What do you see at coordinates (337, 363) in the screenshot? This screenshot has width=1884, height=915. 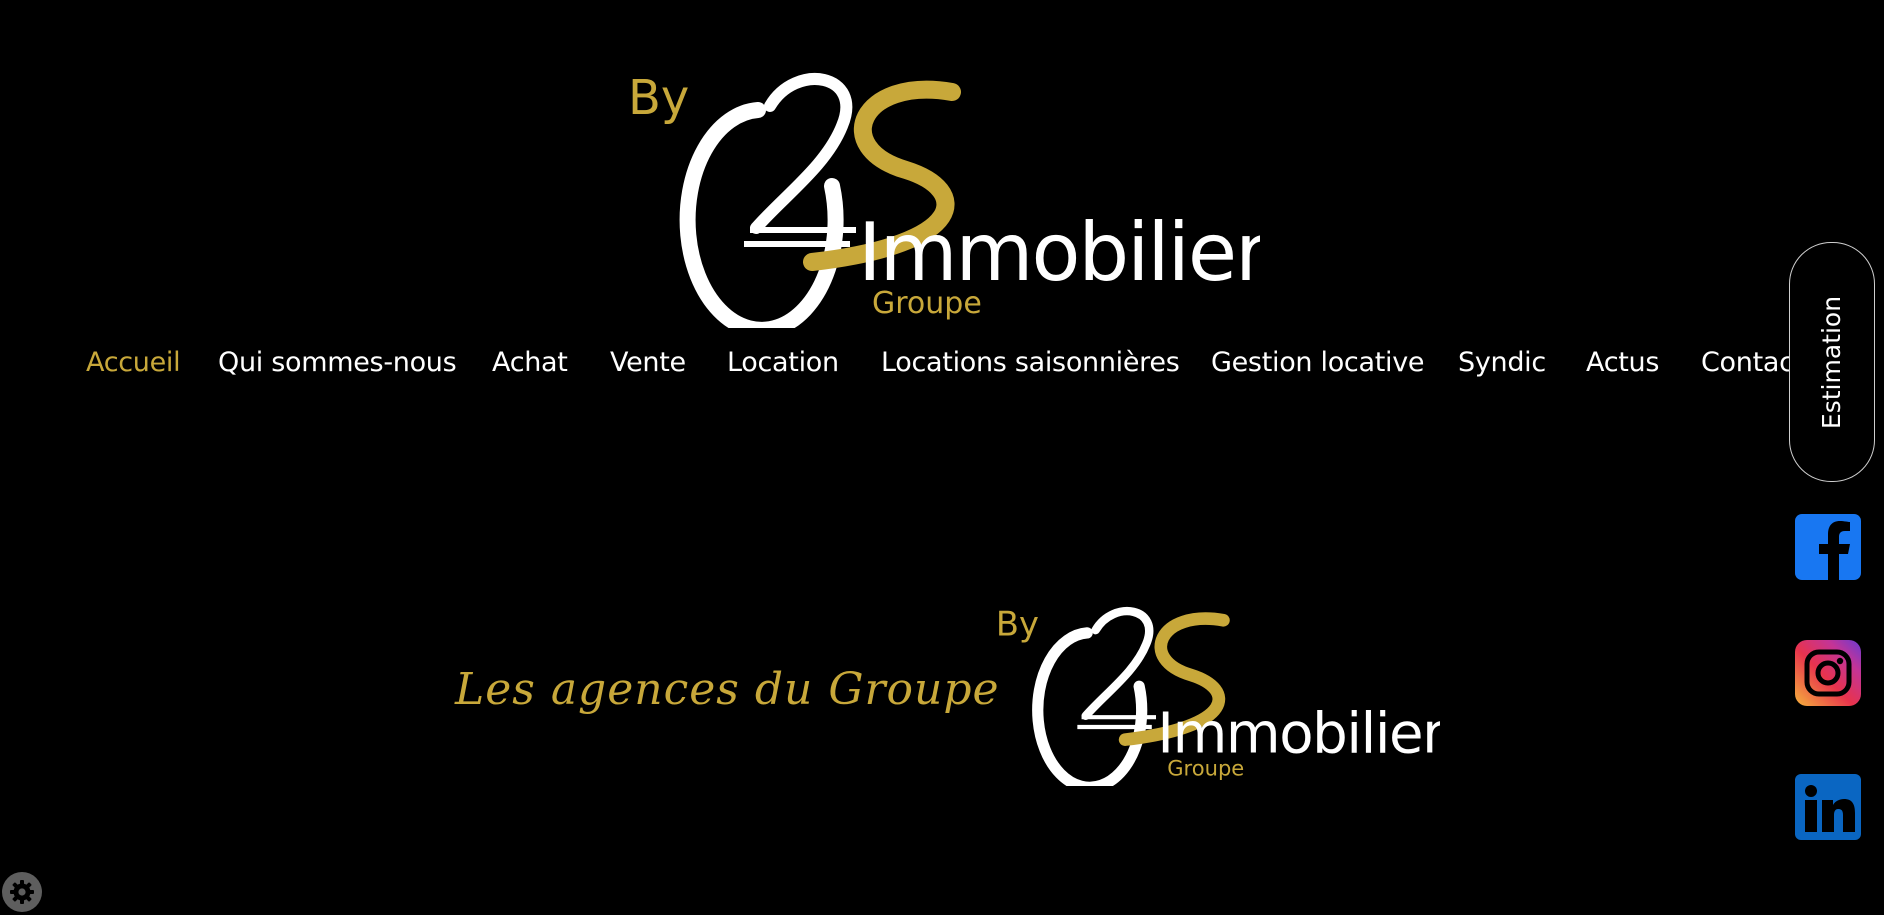 I see `nav-item-qui-sommes-nous: Qui sommes-nous` at bounding box center [337, 363].